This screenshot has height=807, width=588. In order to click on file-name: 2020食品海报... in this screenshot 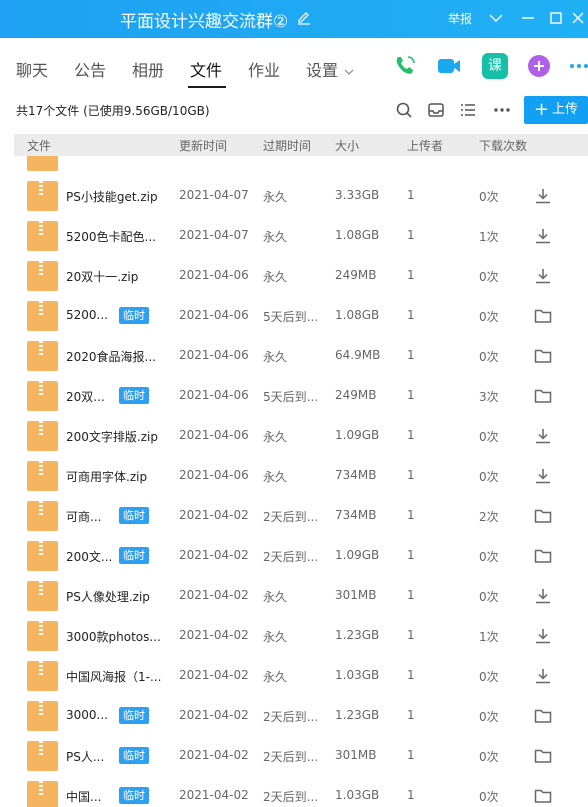, I will do `click(111, 356)`.